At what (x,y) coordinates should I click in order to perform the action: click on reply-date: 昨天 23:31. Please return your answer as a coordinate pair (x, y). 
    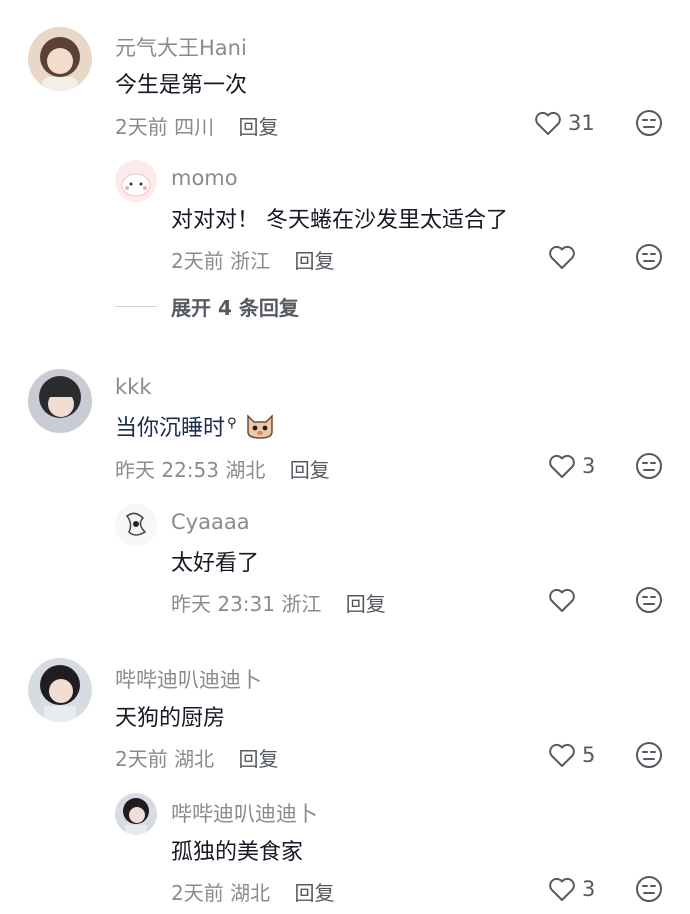
    Looking at the image, I should click on (223, 604).